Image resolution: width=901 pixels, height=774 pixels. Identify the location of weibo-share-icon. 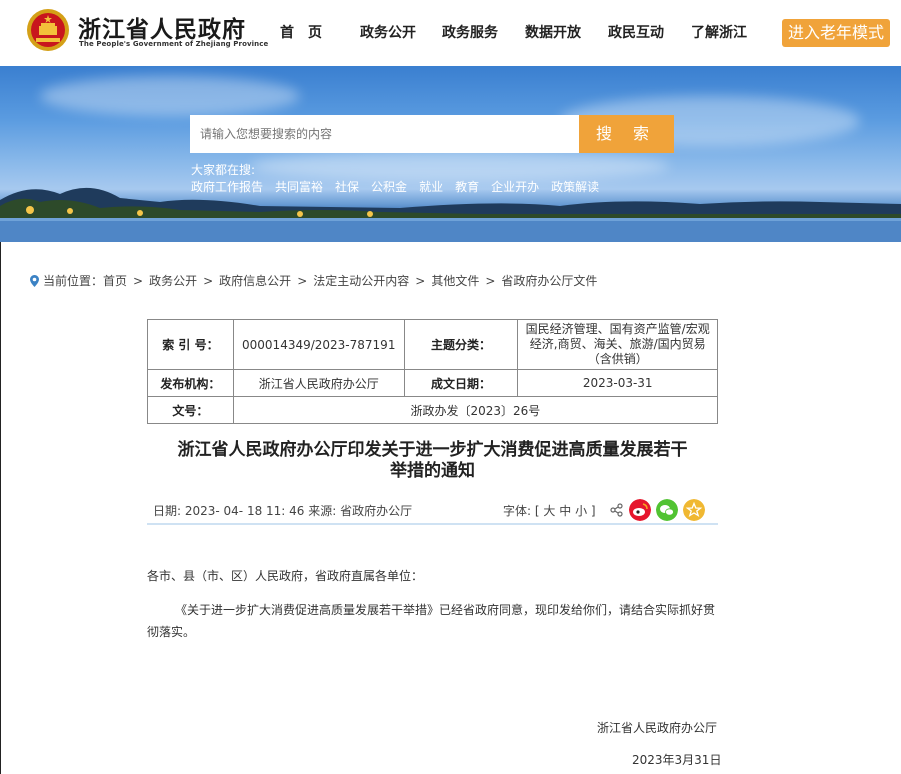
(640, 510).